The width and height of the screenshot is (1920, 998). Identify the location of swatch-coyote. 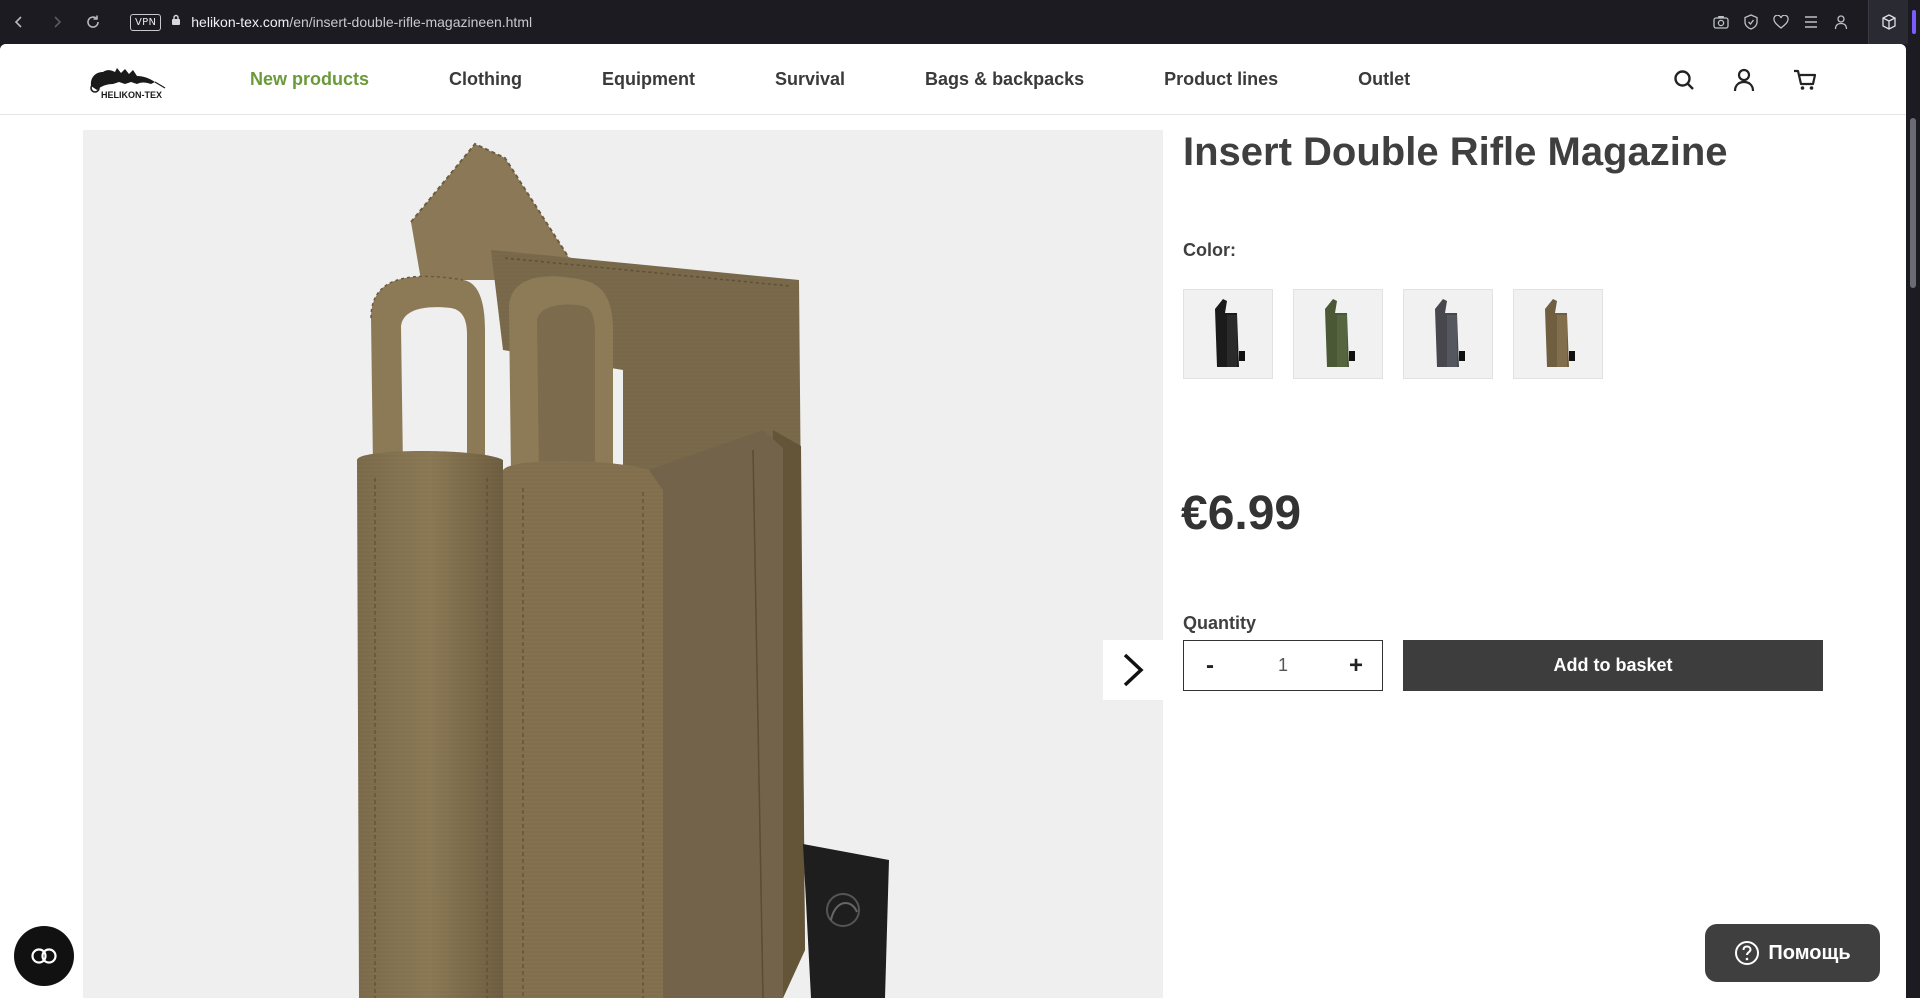
(1558, 334).